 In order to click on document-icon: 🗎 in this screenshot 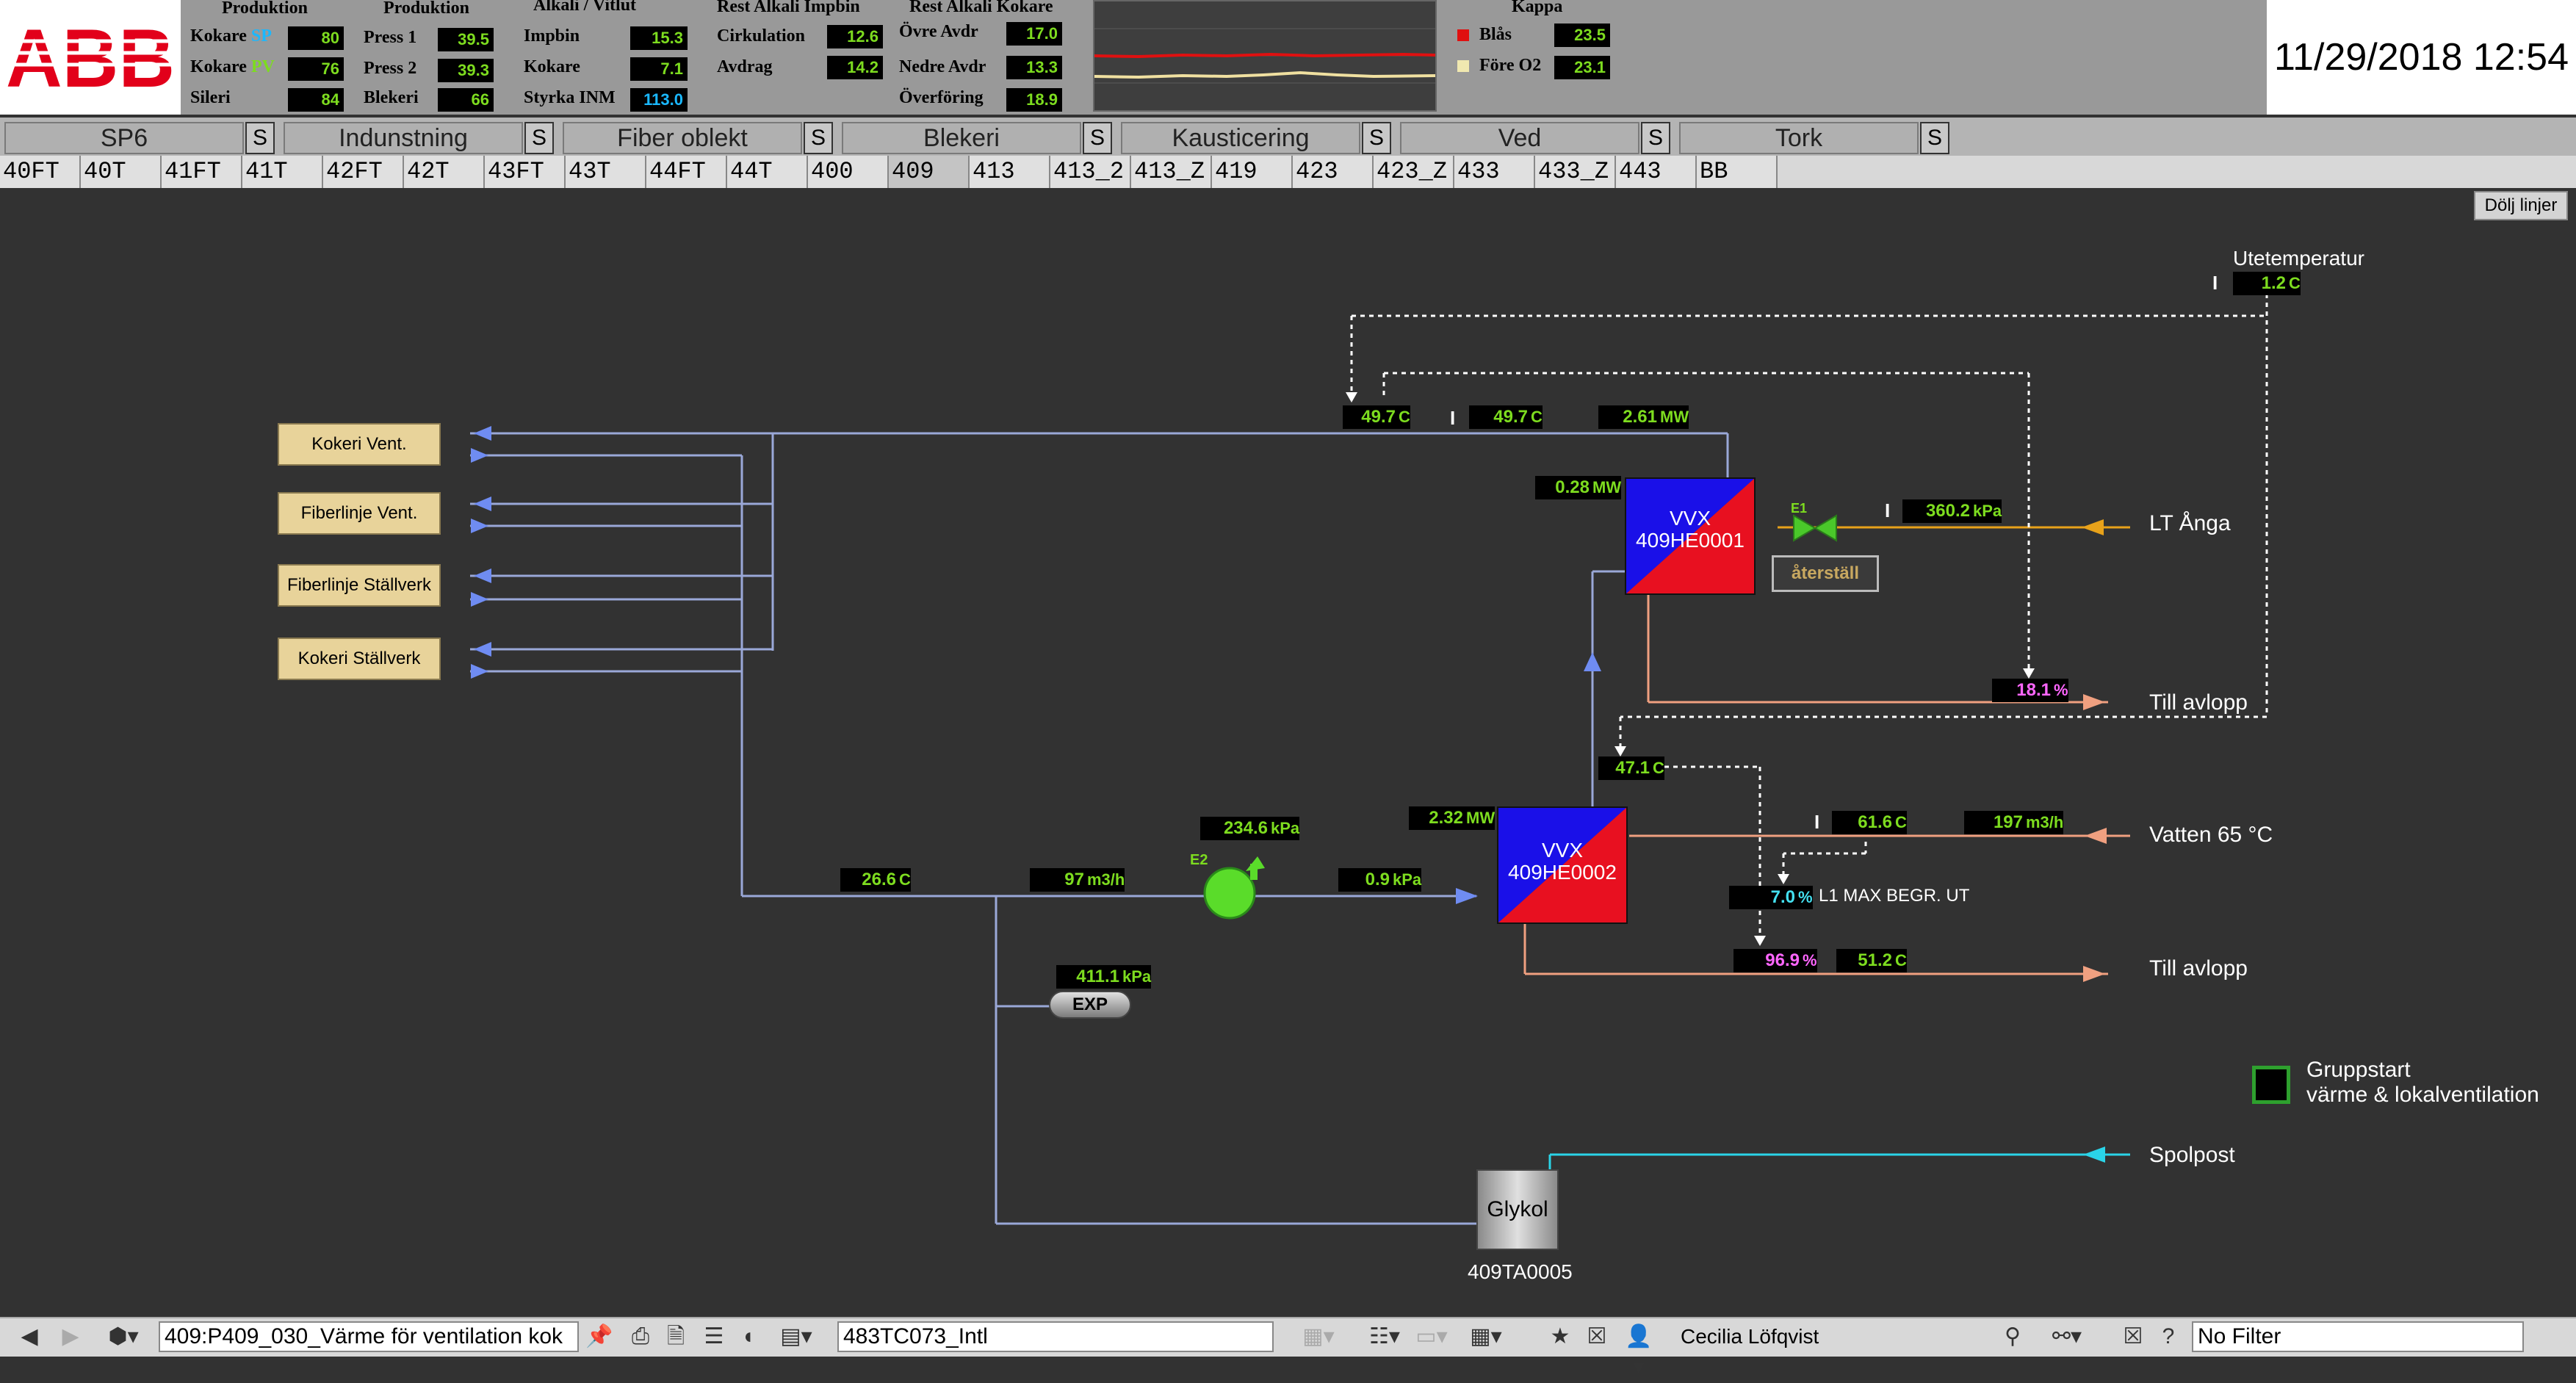, I will do `click(675, 1337)`.